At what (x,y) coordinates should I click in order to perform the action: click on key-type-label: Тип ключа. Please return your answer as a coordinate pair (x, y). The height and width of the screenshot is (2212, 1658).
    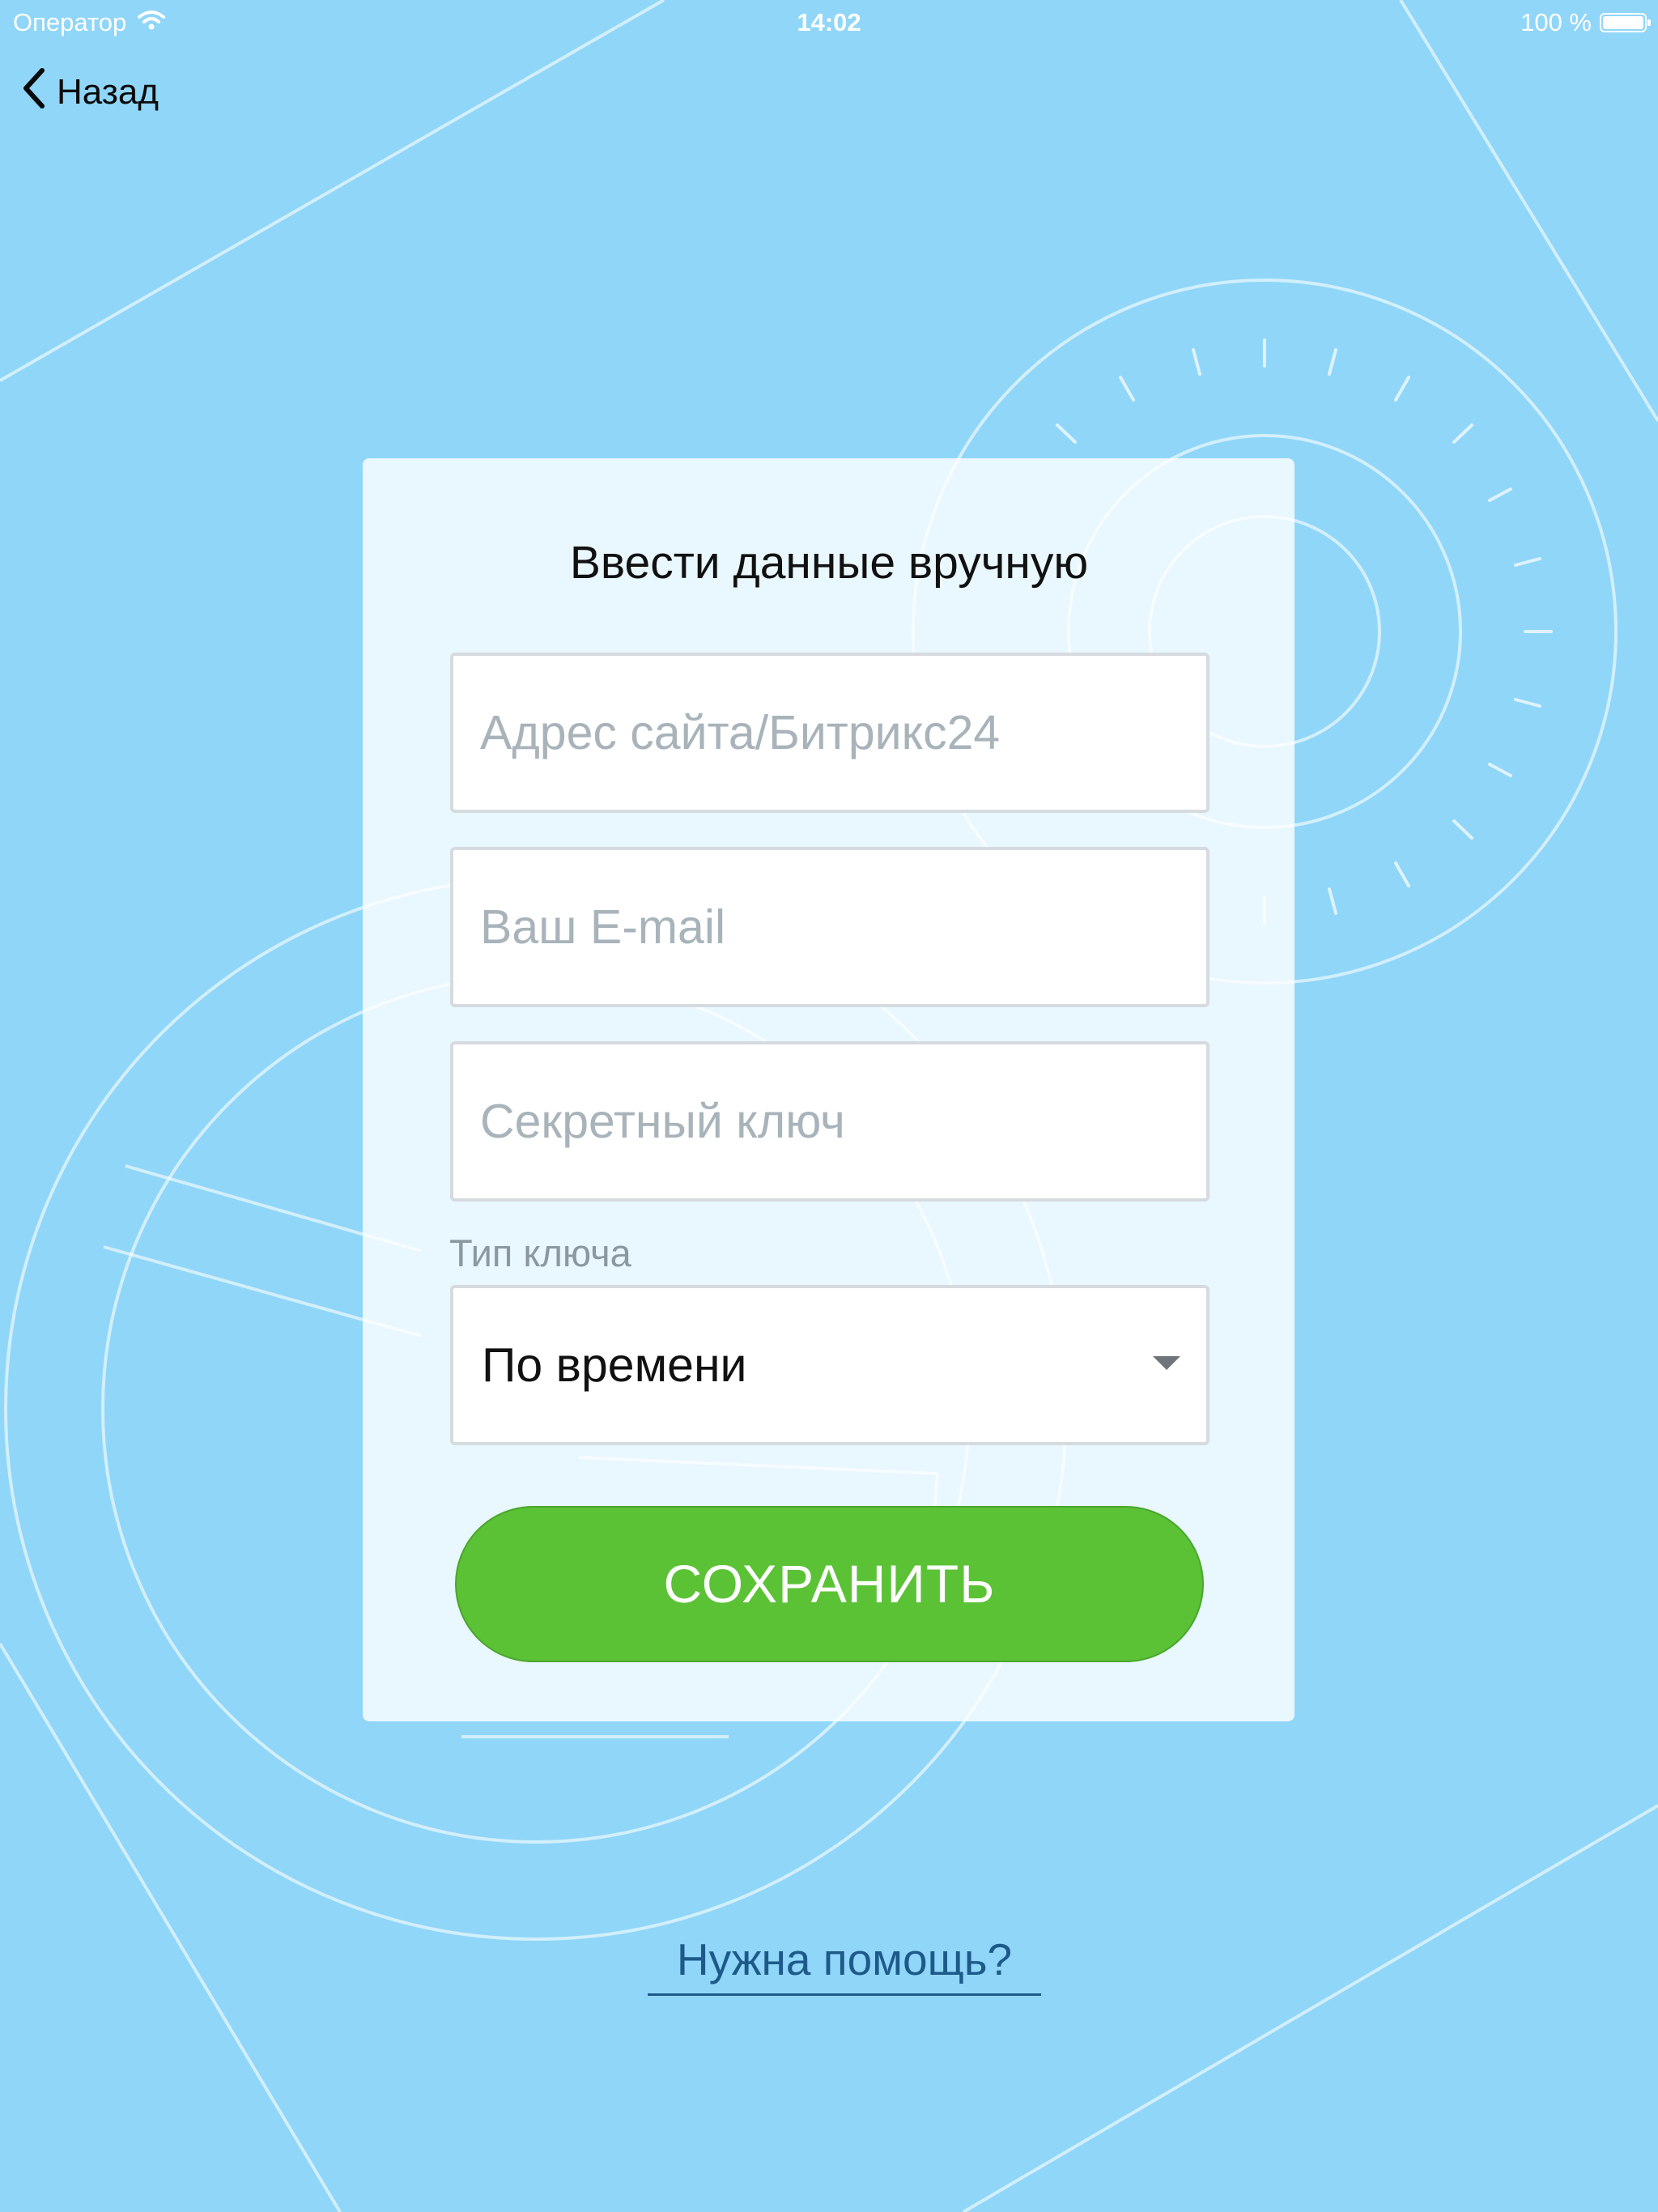
    Looking at the image, I should click on (540, 1253).